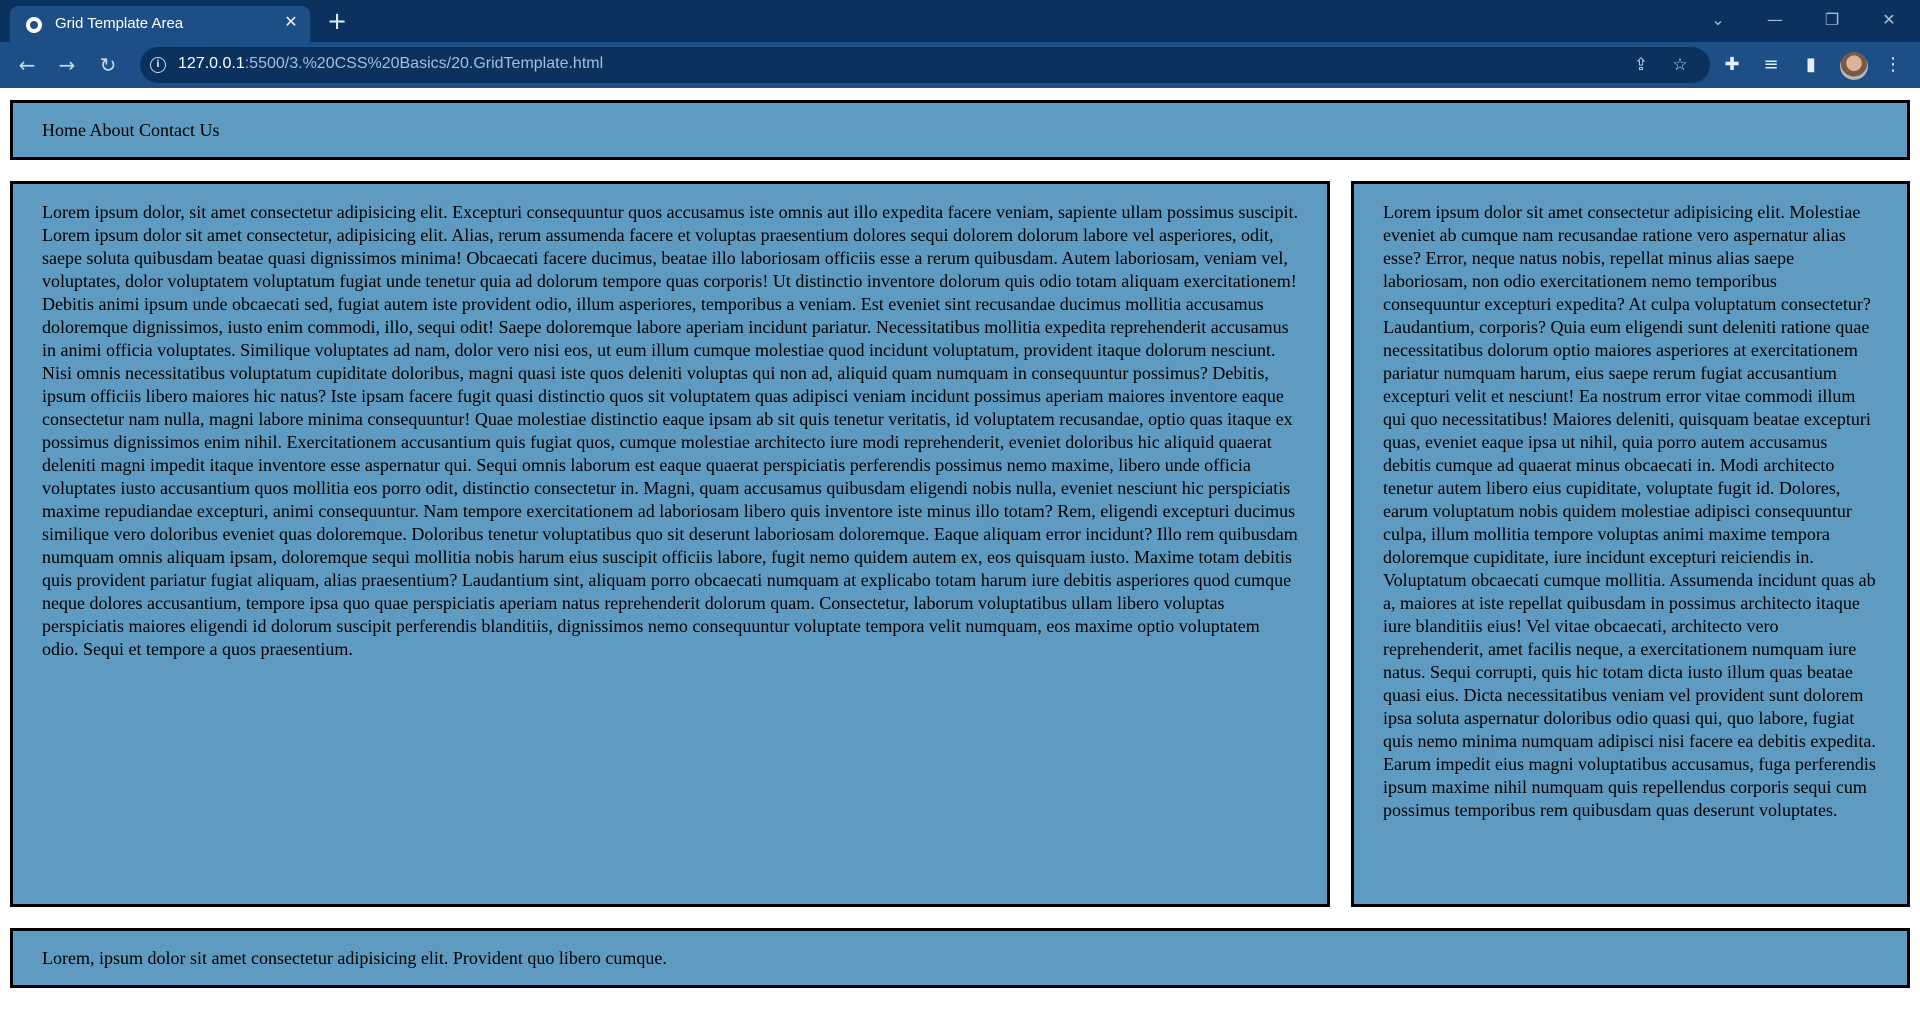 The width and height of the screenshot is (1920, 1020). What do you see at coordinates (119, 23) in the screenshot?
I see `tab-title: Grid Template Area` at bounding box center [119, 23].